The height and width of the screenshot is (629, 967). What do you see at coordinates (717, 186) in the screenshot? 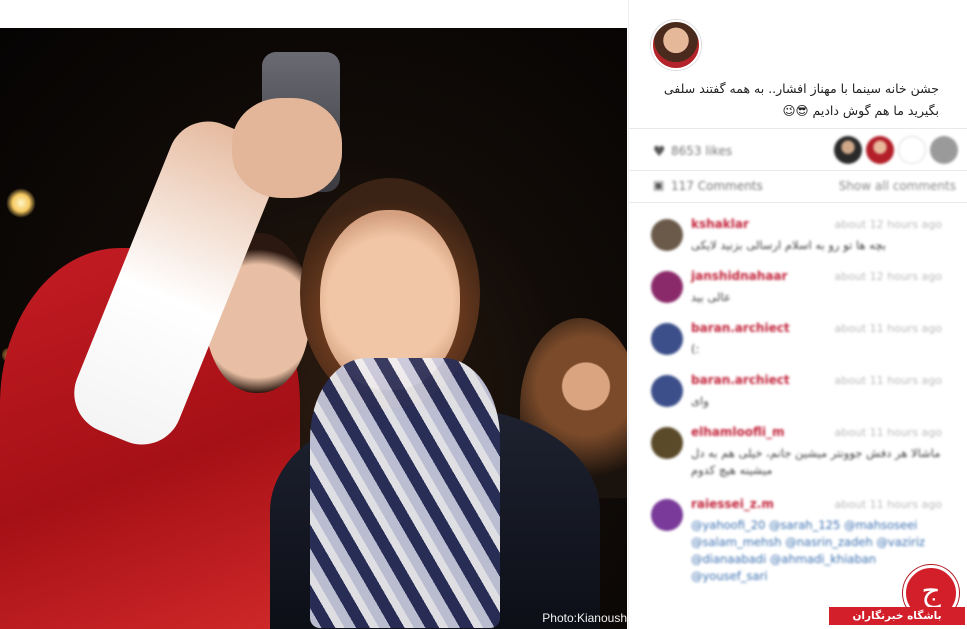
I see `comments-count: 117 Comments` at bounding box center [717, 186].